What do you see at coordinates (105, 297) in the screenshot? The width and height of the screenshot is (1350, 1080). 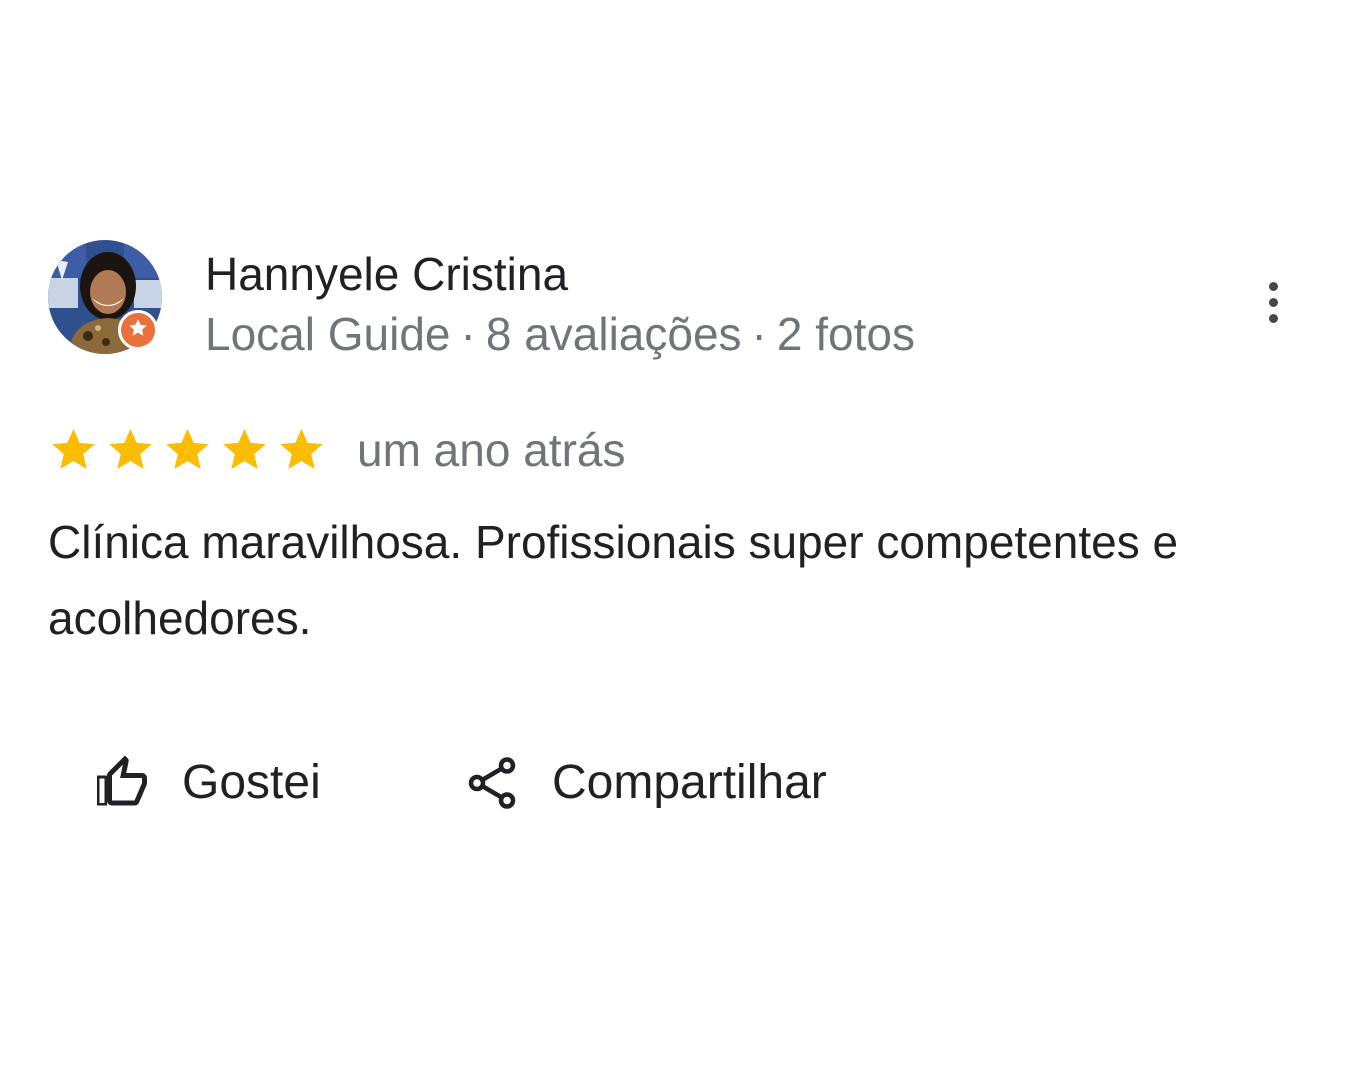 I see `reviewer-avatar` at bounding box center [105, 297].